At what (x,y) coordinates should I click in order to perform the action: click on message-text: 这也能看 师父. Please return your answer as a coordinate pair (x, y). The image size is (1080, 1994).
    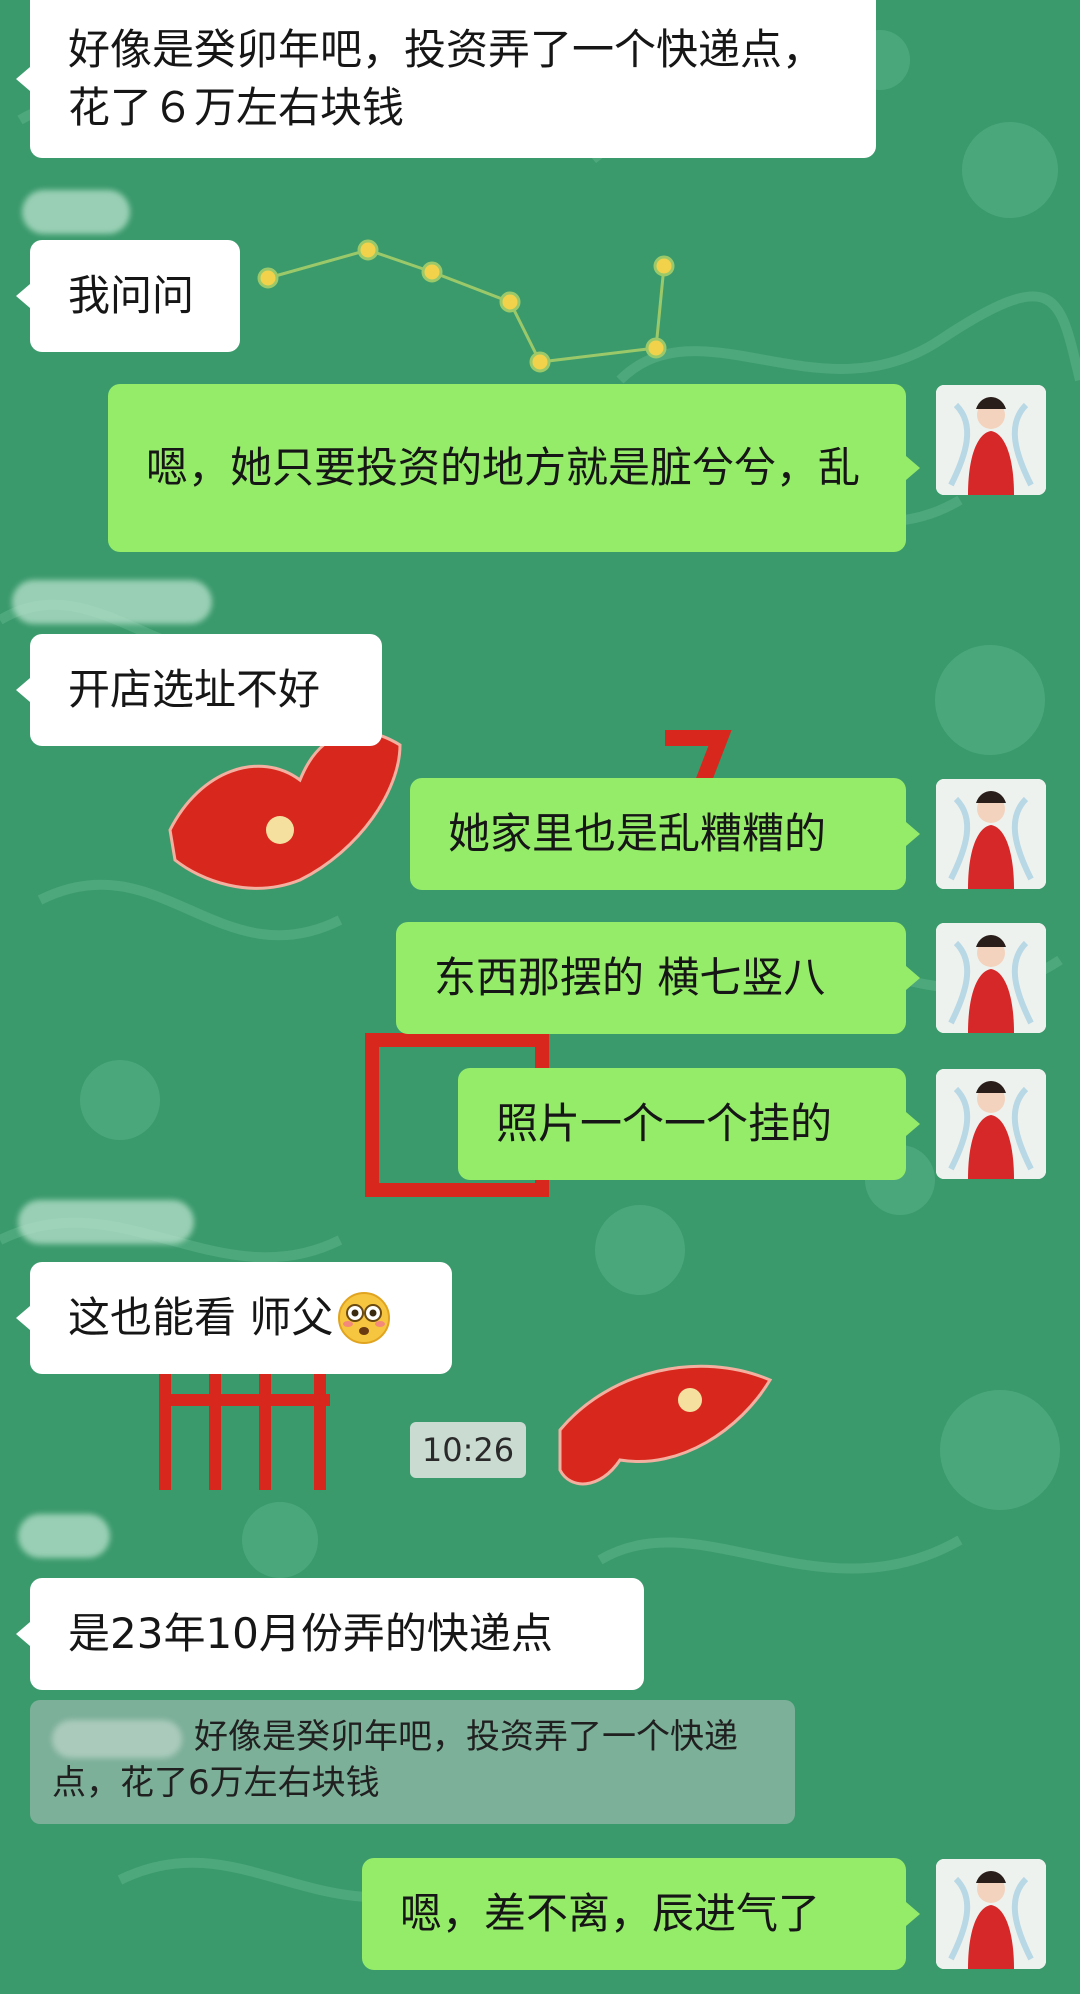
    Looking at the image, I should click on (201, 1317).